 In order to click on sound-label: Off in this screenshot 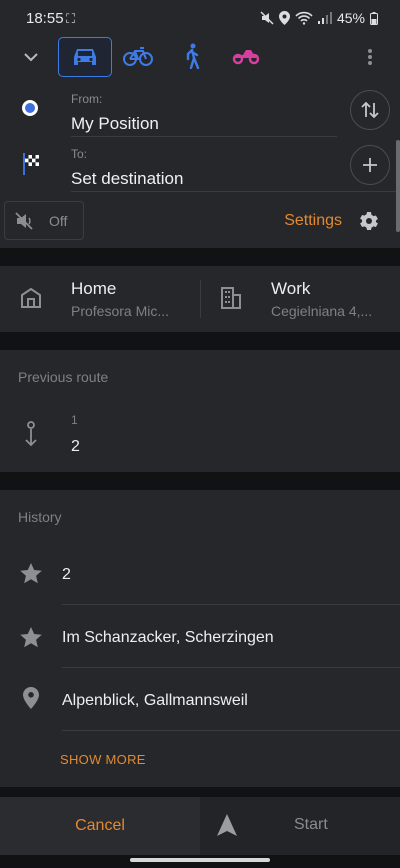, I will do `click(58, 220)`.